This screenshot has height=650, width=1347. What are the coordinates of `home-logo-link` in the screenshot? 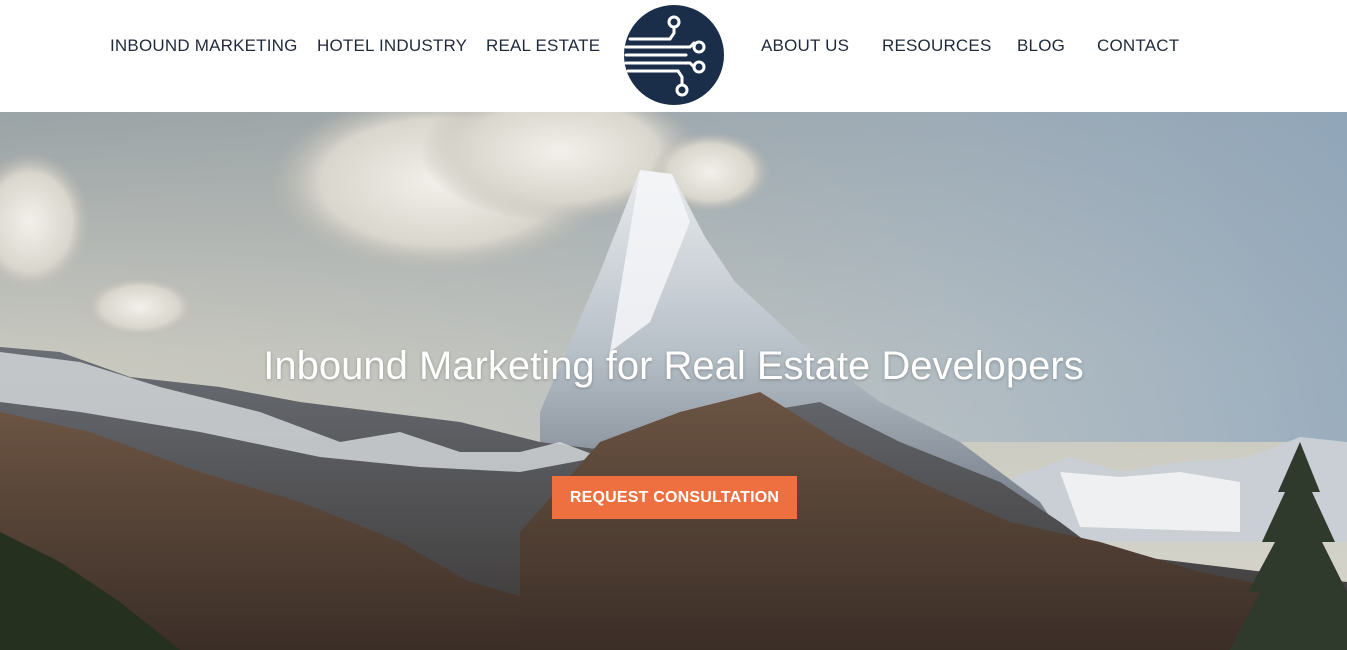 It's located at (674, 55).